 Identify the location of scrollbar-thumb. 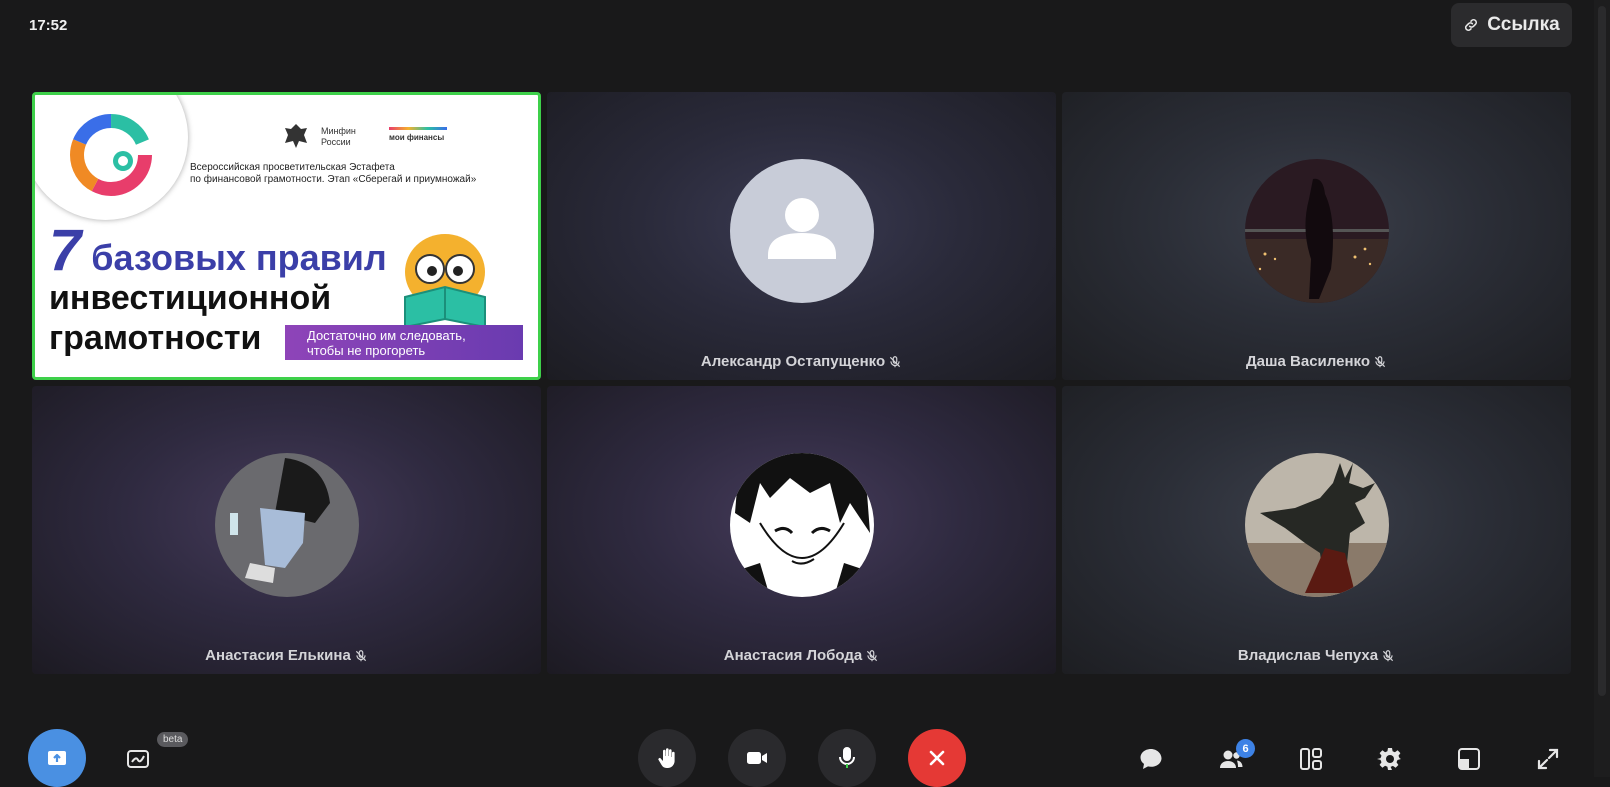
(1602, 351).